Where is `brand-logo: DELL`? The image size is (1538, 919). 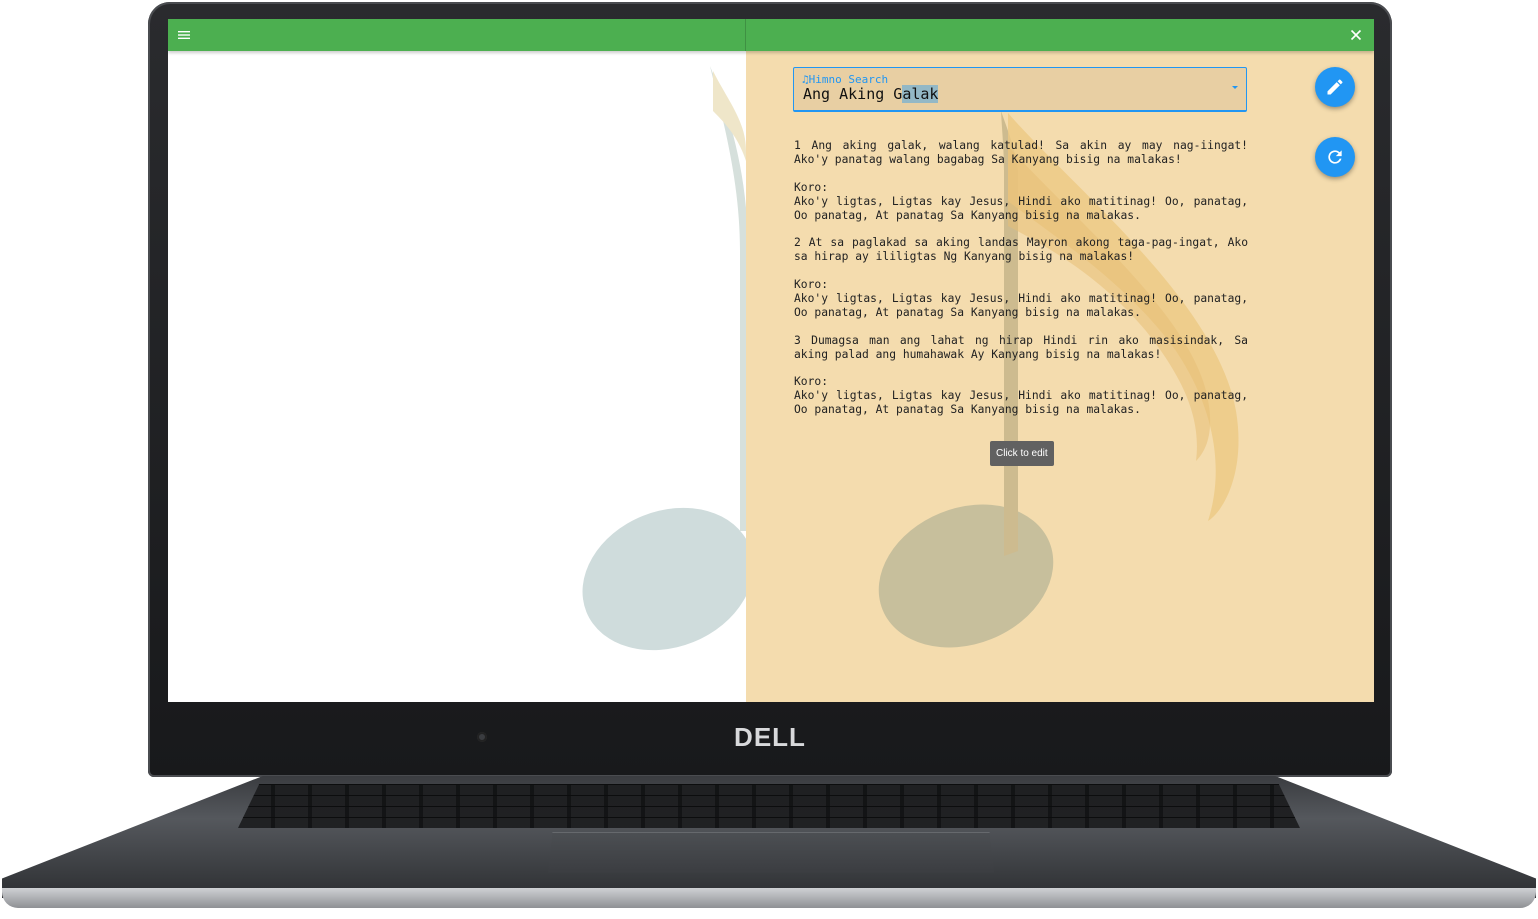
brand-logo: DELL is located at coordinates (770, 737).